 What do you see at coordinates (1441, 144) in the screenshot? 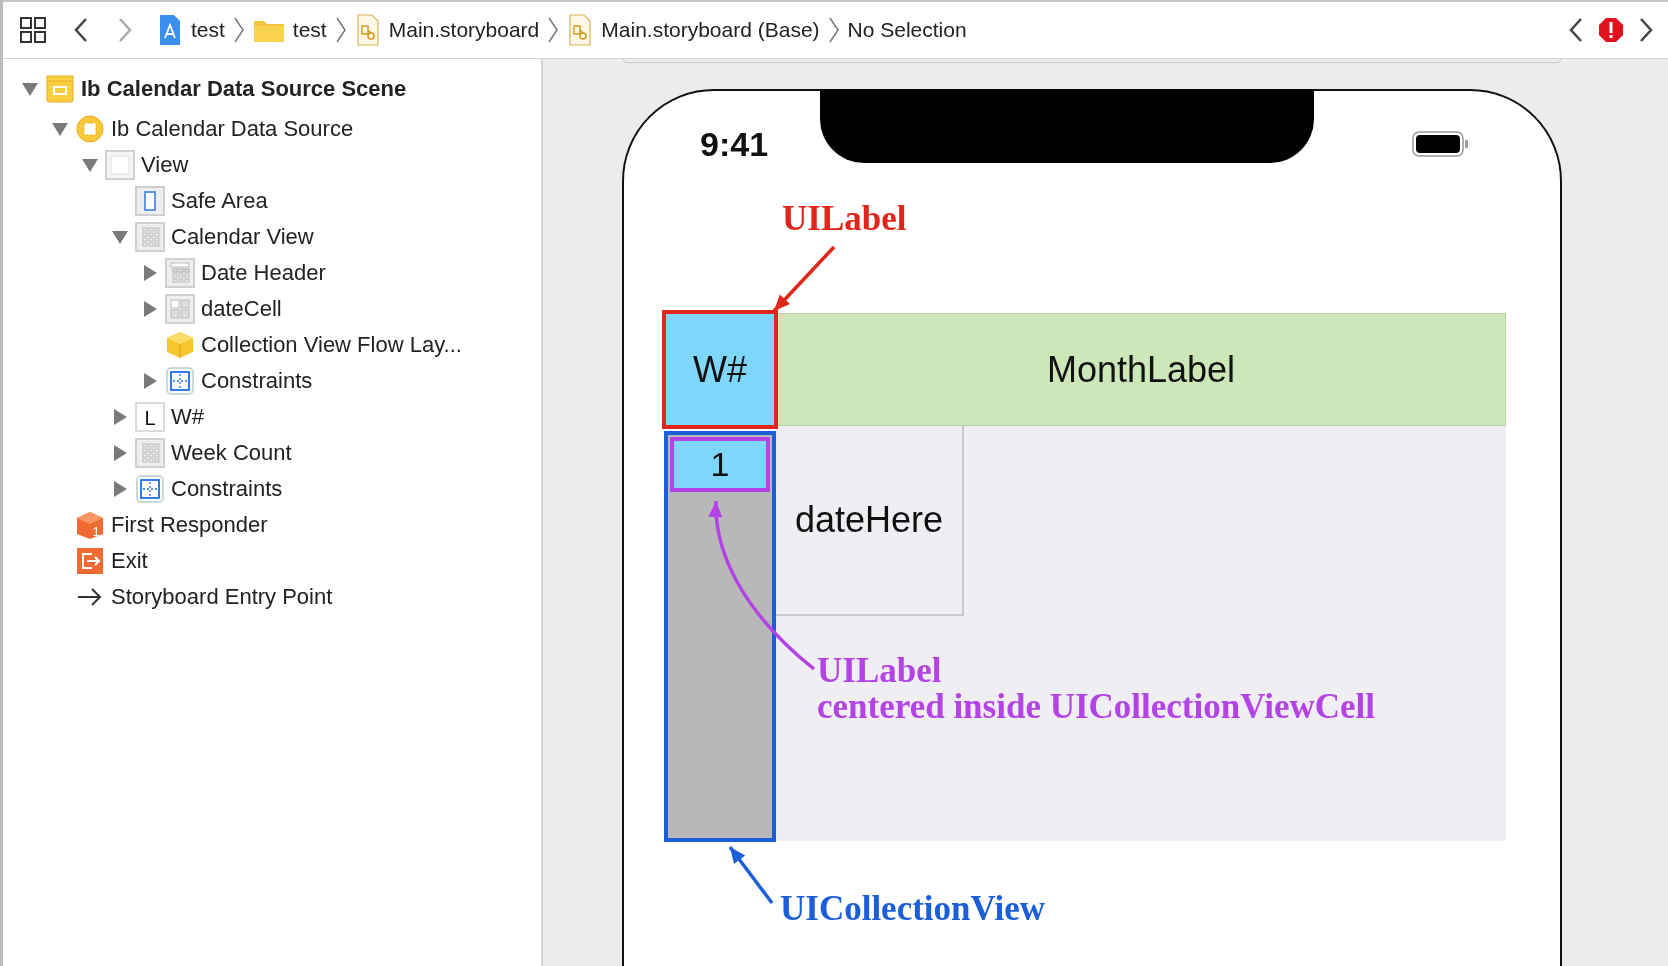
I see `battery-icon` at bounding box center [1441, 144].